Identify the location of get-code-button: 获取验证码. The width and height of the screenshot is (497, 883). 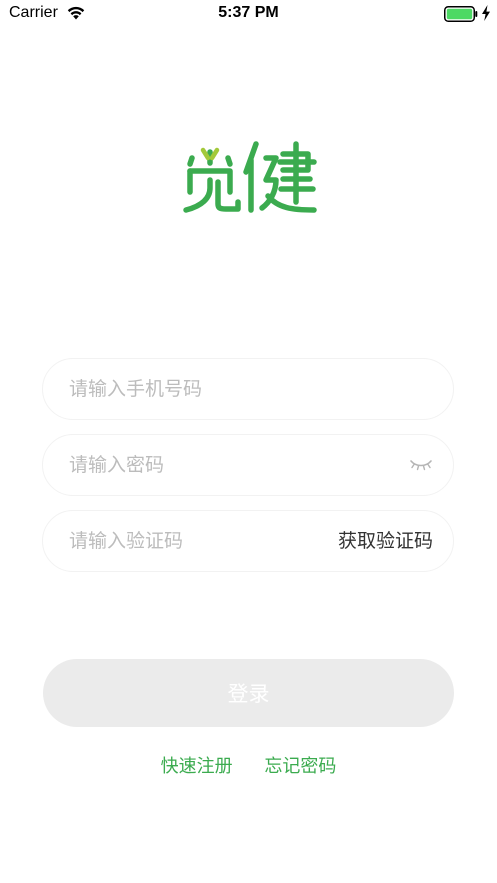
(385, 541).